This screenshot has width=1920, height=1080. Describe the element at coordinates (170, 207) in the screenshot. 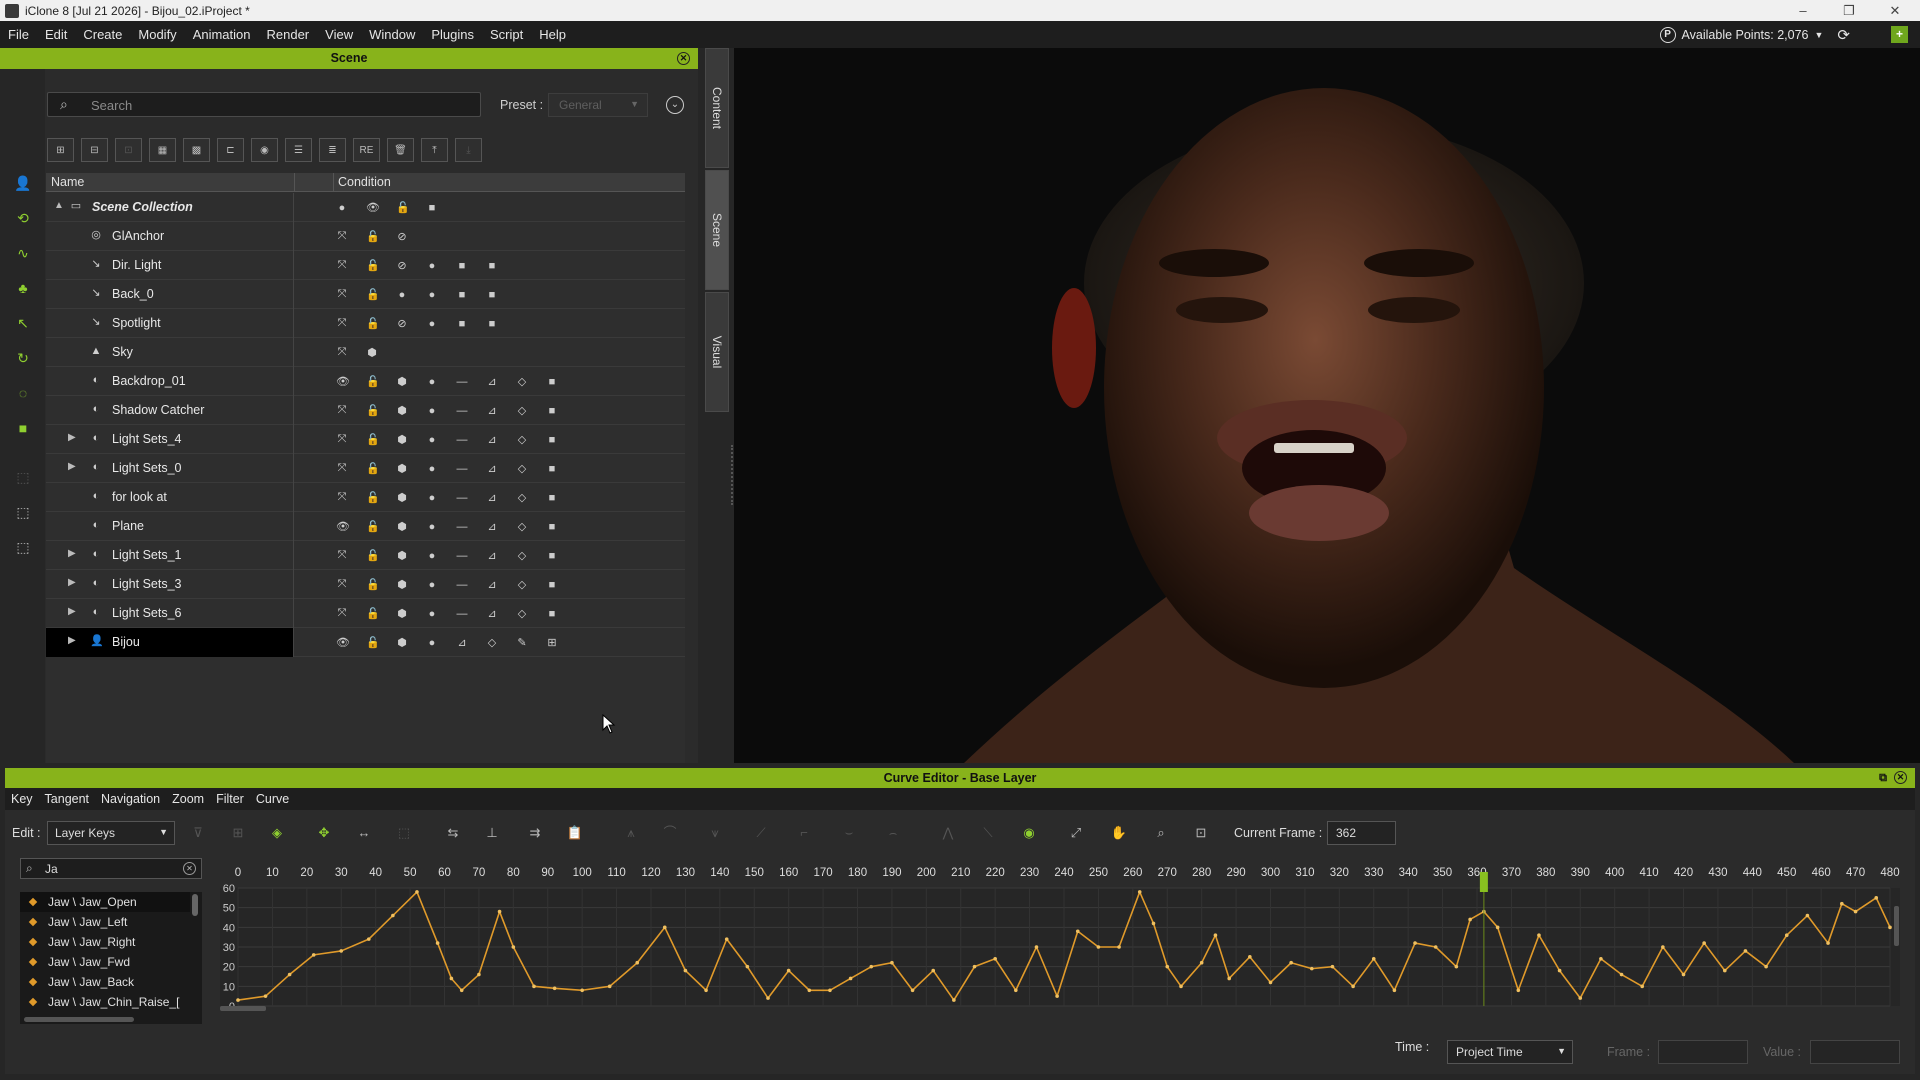

I see `row-name-cell: ▲ ▭ Scene Collection` at that location.